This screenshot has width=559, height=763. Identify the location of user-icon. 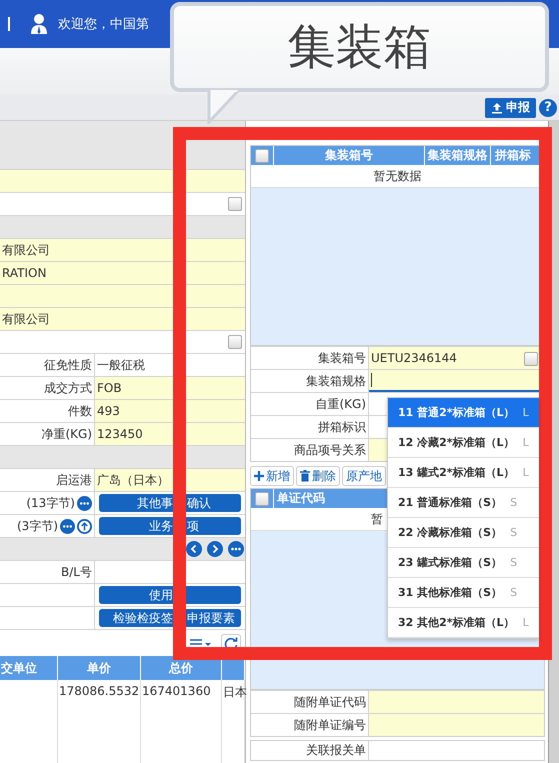
(39, 24).